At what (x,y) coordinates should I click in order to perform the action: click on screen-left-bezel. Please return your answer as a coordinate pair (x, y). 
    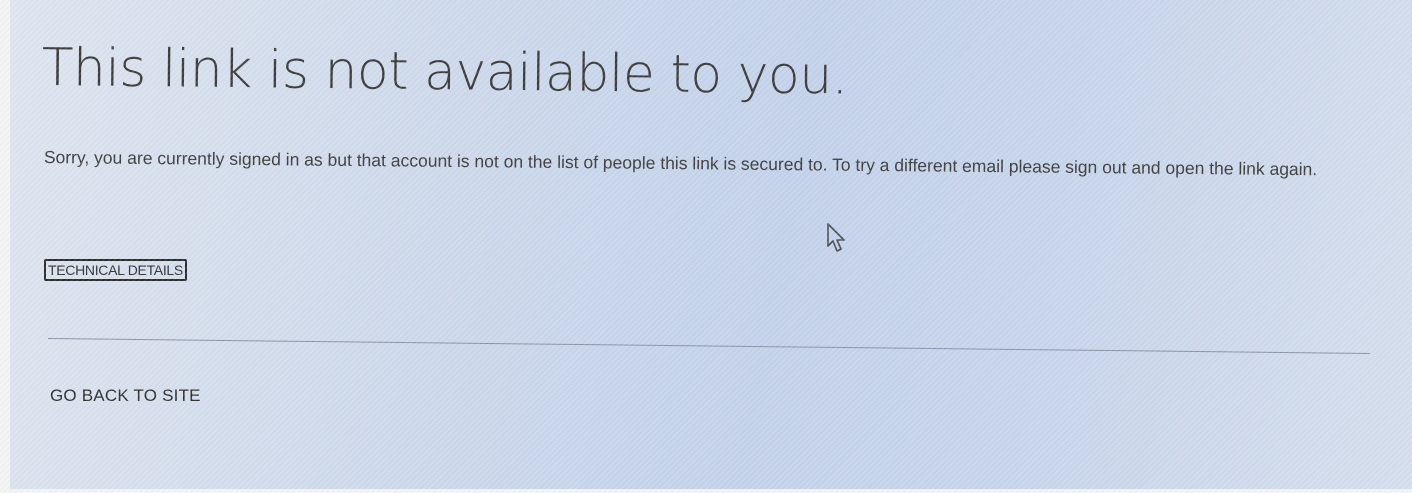
    Looking at the image, I should click on (5, 246).